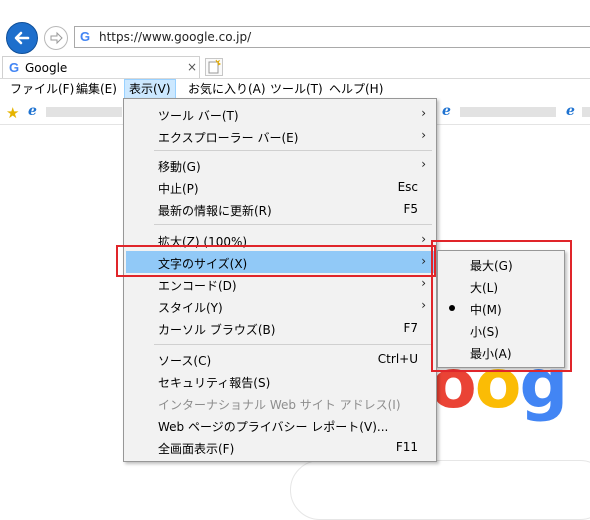  Describe the element at coordinates (280, 381) in the screenshot. I see `menu-item-security-report: セキュリティ報告(S)` at that location.